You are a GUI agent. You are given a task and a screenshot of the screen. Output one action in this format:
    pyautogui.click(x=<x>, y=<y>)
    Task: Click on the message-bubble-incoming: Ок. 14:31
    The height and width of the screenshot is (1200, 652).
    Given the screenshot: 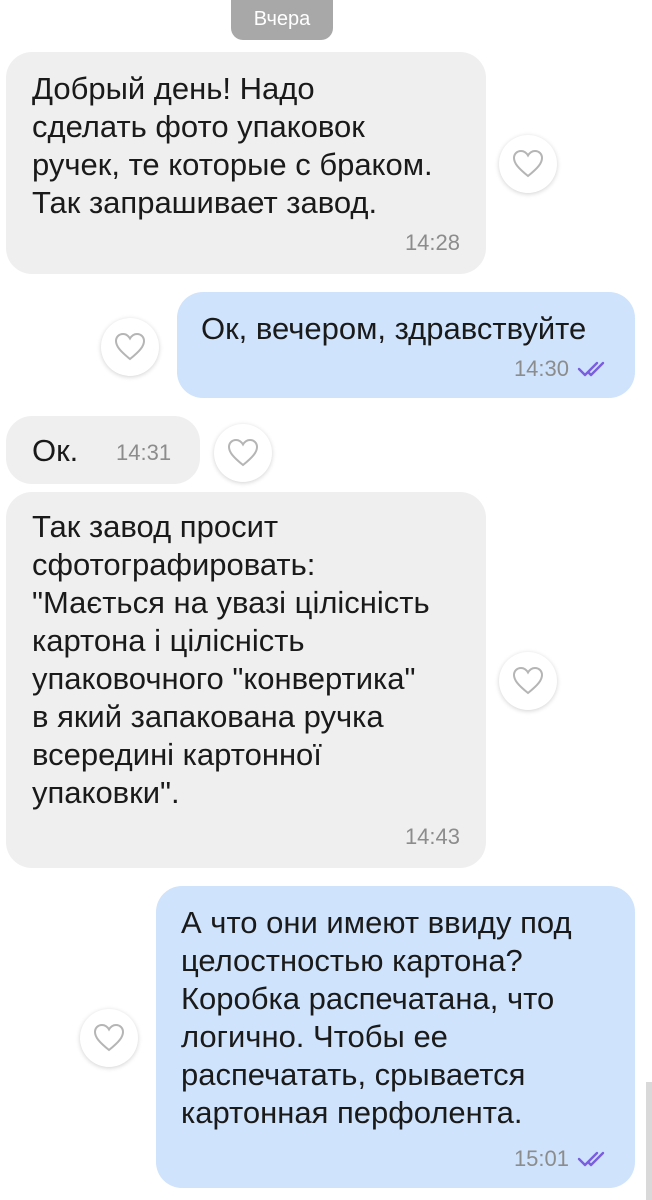 What is the action you would take?
    pyautogui.click(x=103, y=450)
    